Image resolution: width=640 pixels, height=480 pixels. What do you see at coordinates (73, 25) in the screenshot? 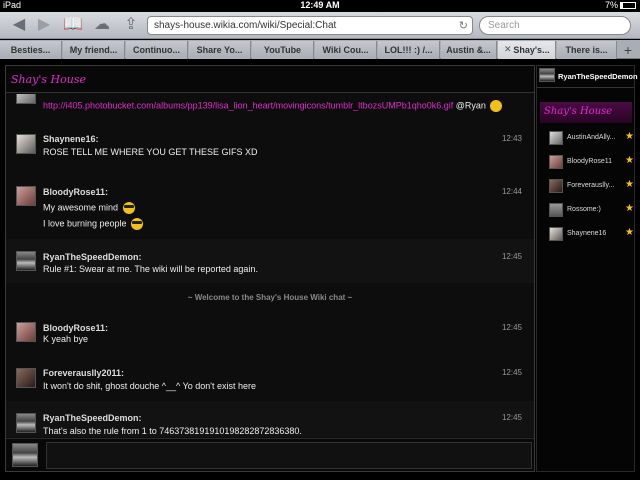
I see `bookmarks-icon: 📖` at bounding box center [73, 25].